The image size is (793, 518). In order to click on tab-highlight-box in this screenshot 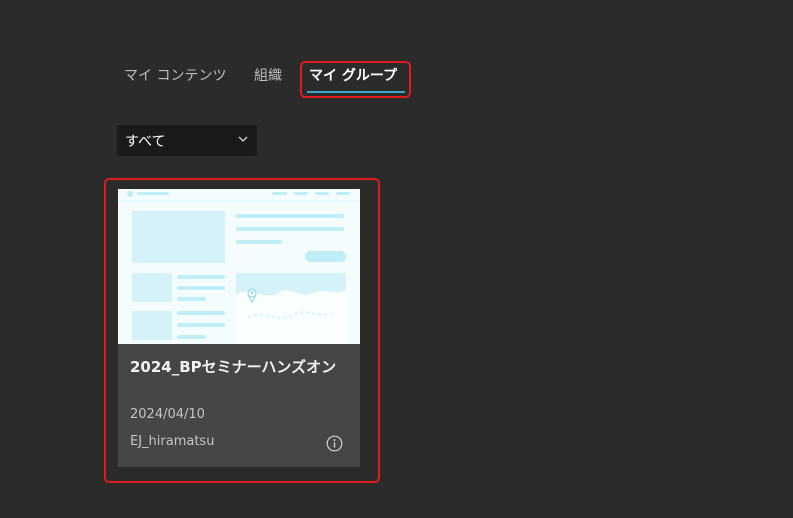, I will do `click(355, 79)`.